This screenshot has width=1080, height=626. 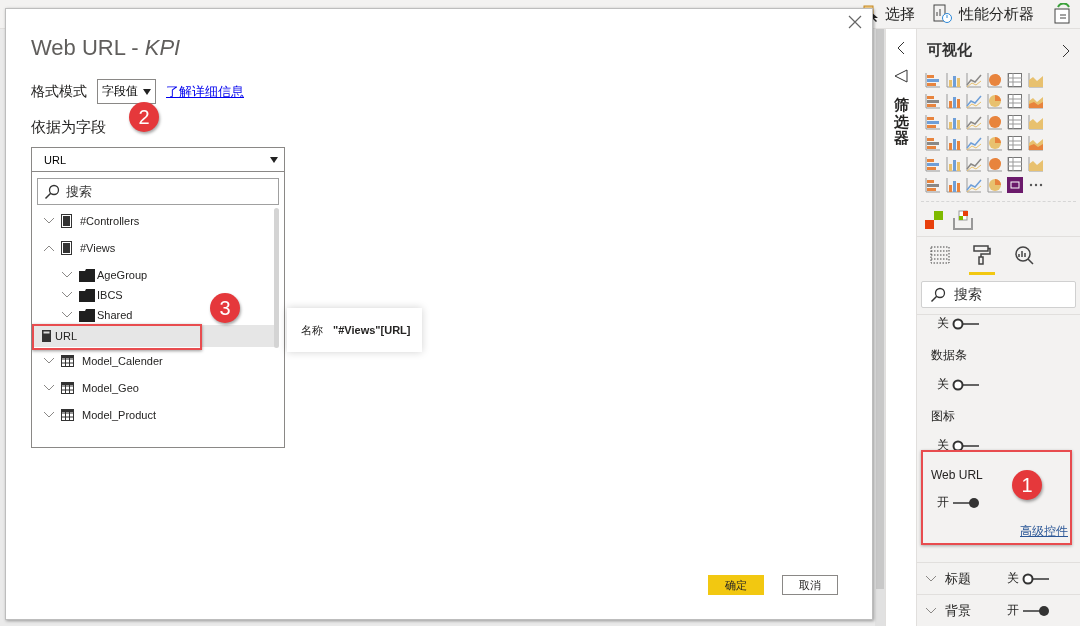 I want to click on dialog-title: Web URL - KPI, so click(x=106, y=48).